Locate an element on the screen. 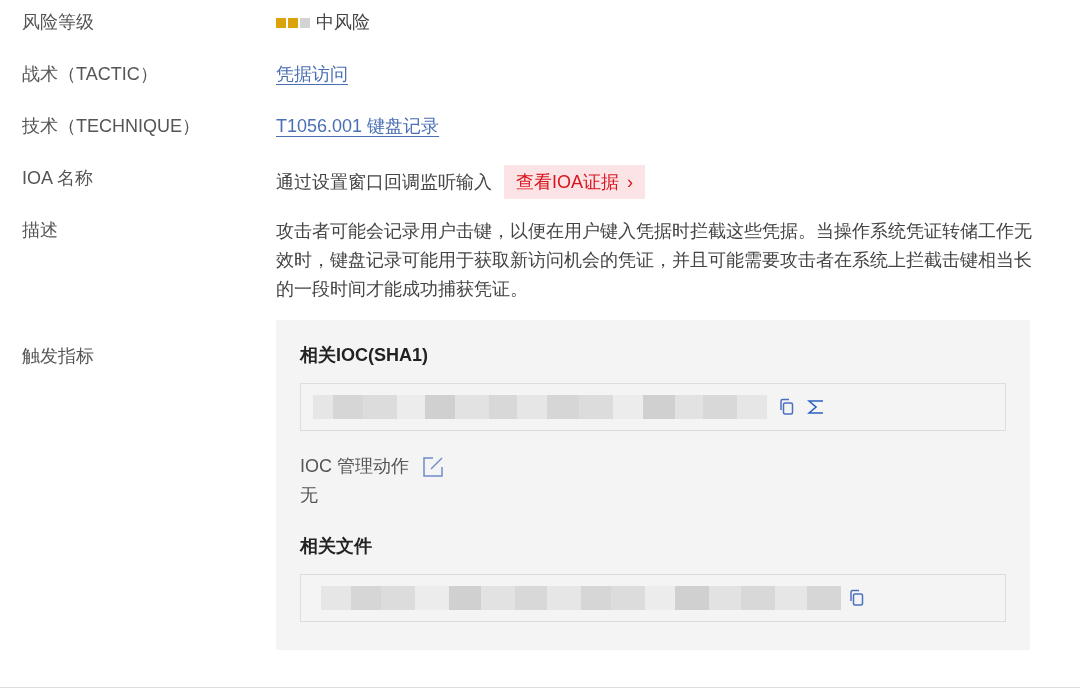 This screenshot has width=1080, height=688. sigma-icon is located at coordinates (816, 407).